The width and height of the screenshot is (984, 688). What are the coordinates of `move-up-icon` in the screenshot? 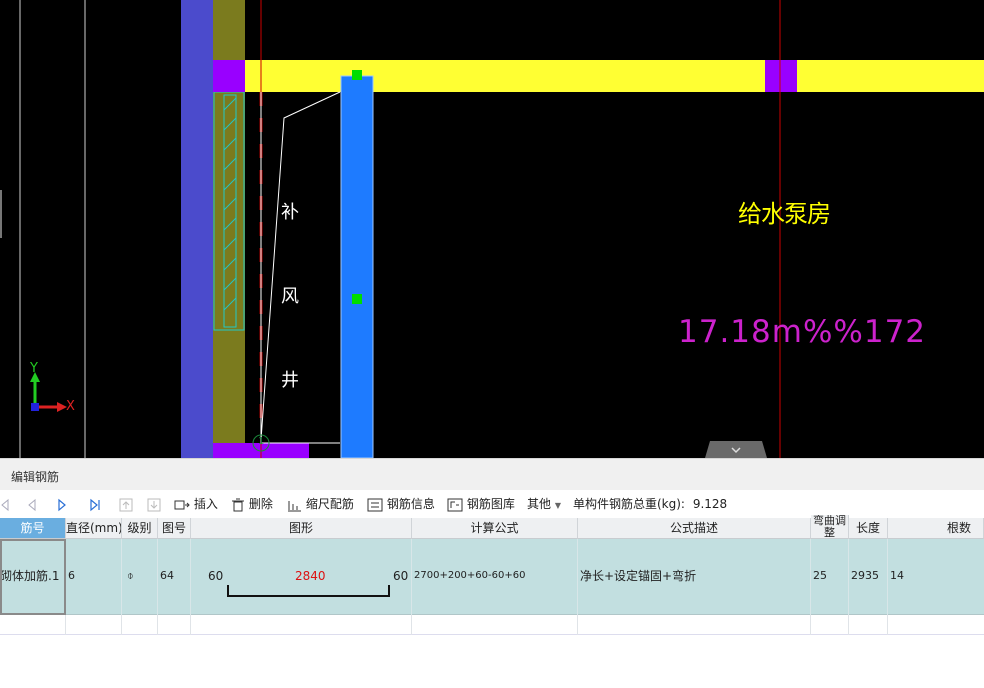 It's located at (126, 504).